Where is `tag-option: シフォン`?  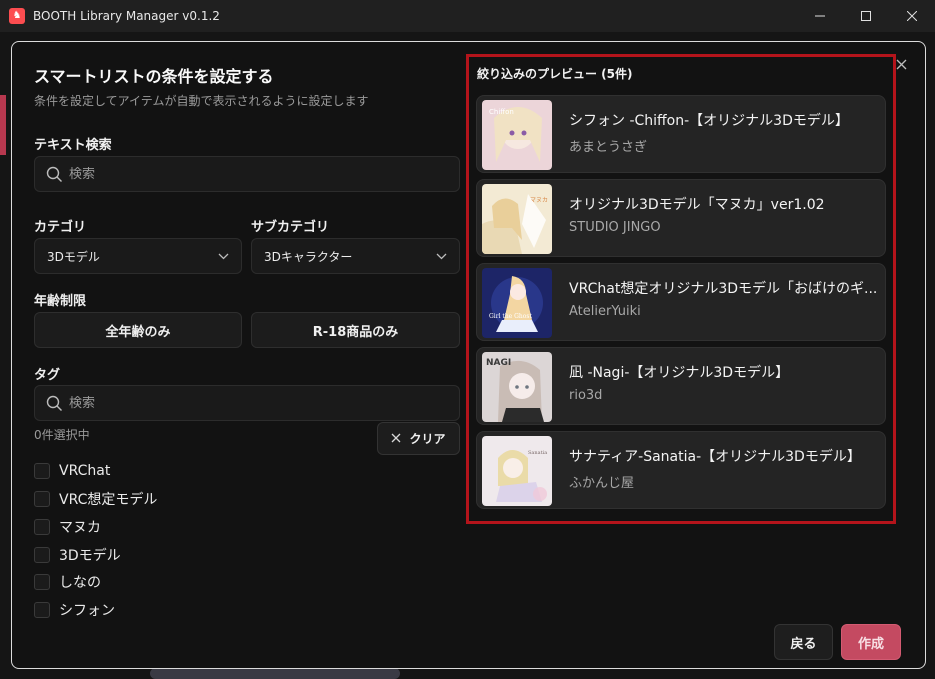
tag-option: シフォン is located at coordinates (74, 610).